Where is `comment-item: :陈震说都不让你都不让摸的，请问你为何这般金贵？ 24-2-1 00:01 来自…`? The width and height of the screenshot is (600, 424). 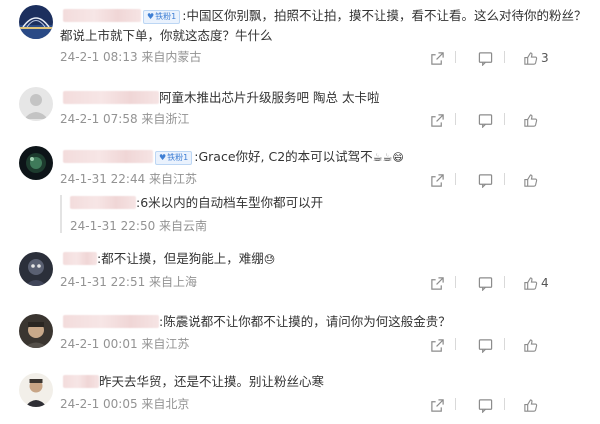
comment-item: :陈震说都不让你都不让摸的，请问你为何这般金贵？ 24-2-1 00:01 来自… is located at coordinates (300, 333).